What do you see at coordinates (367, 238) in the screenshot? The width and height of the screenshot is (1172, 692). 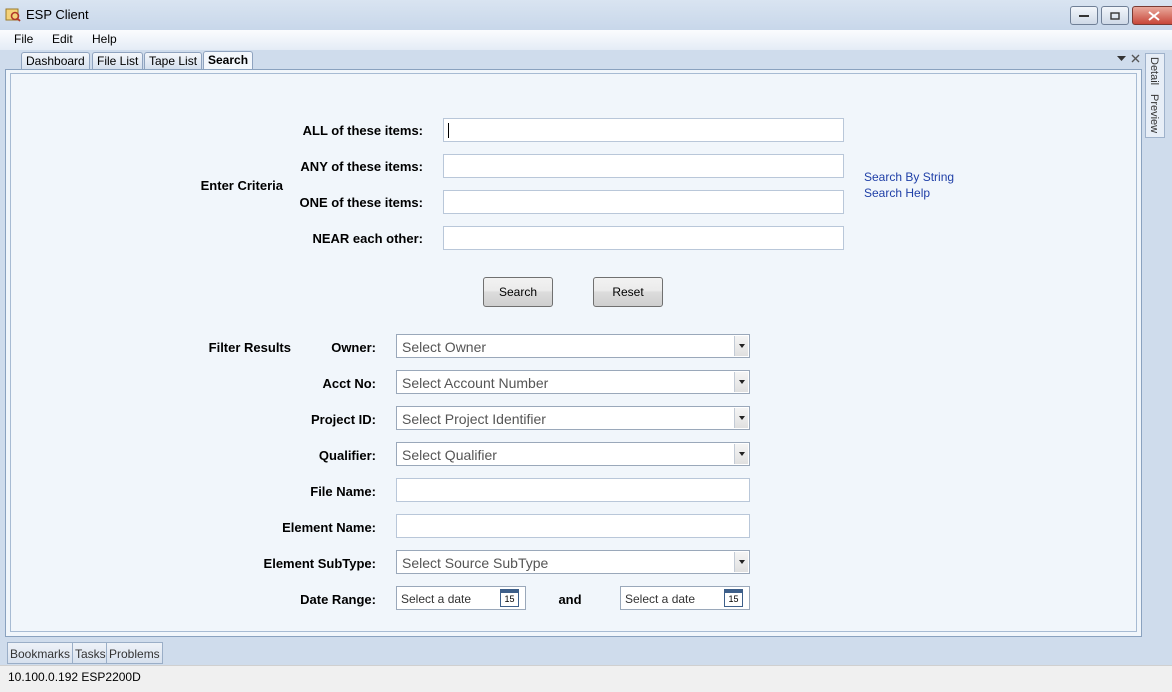 I see `near-items-label: NEAR each other:` at bounding box center [367, 238].